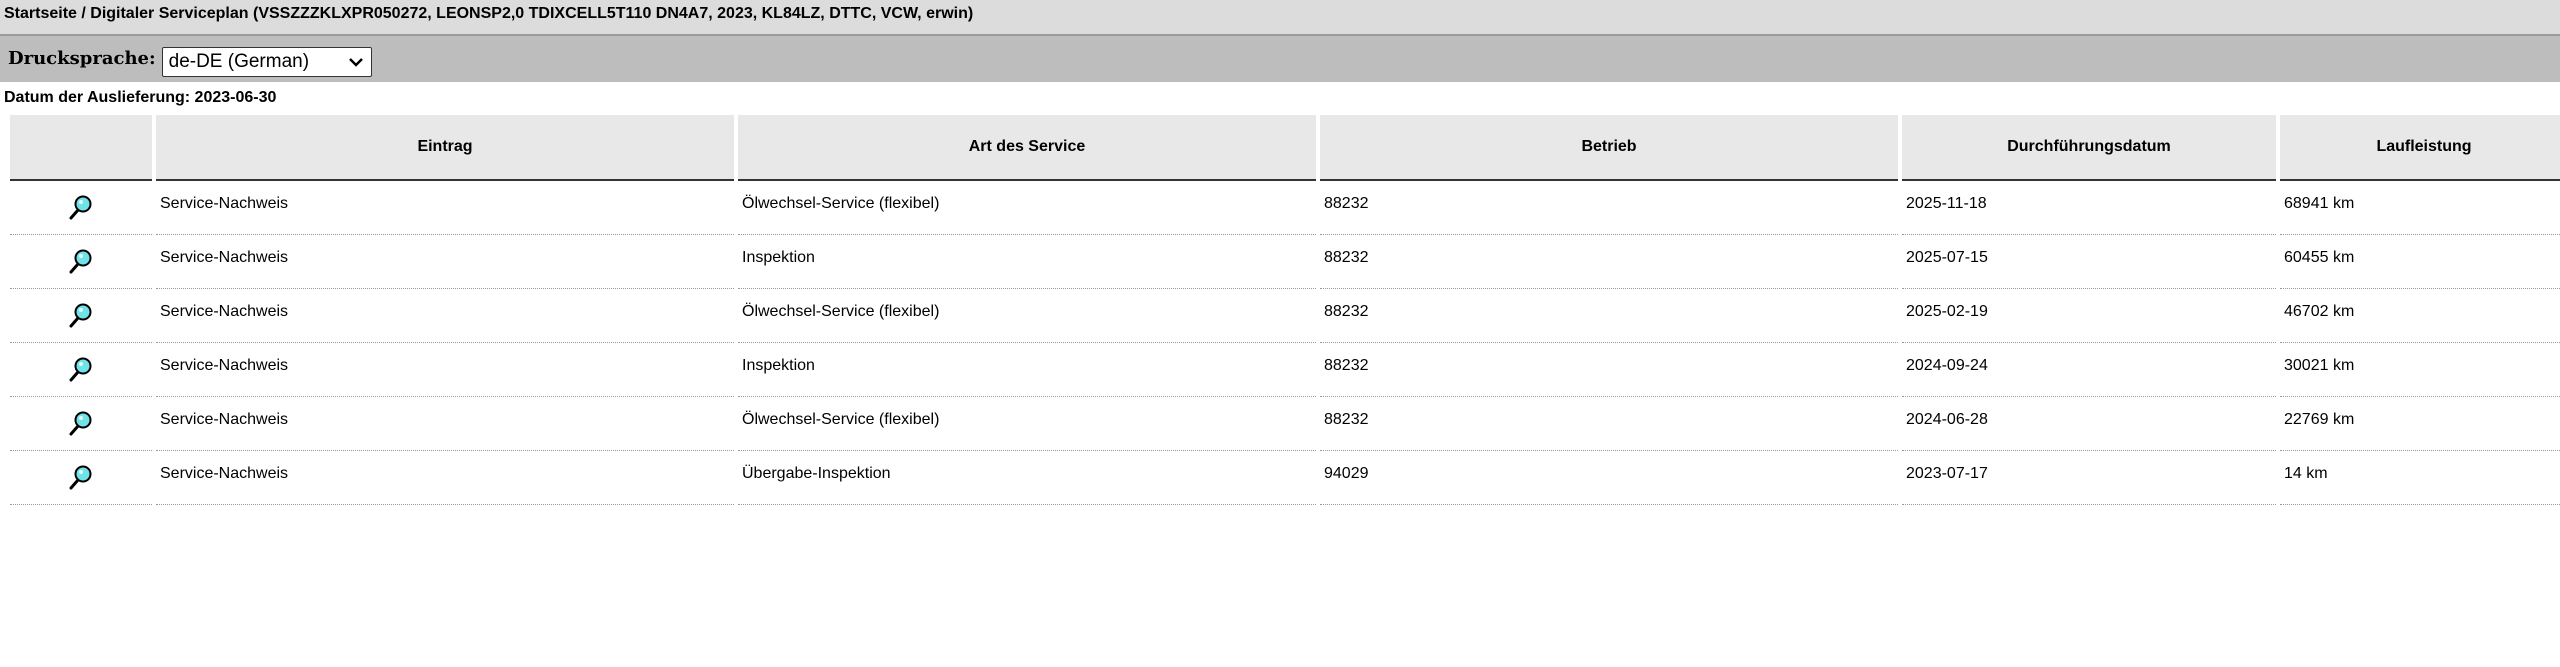 The image size is (2560, 667). Describe the element at coordinates (239, 61) in the screenshot. I see `print-language-selected-value: de-DE (German)` at that location.